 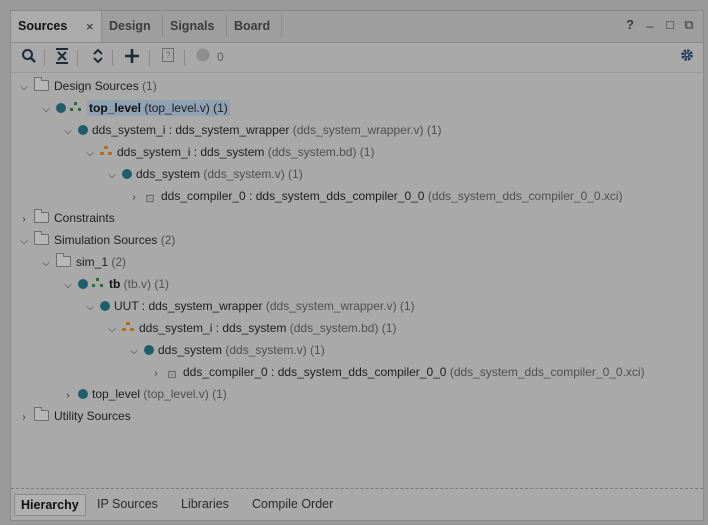 I want to click on node-detail: (1), so click(x=149, y=86).